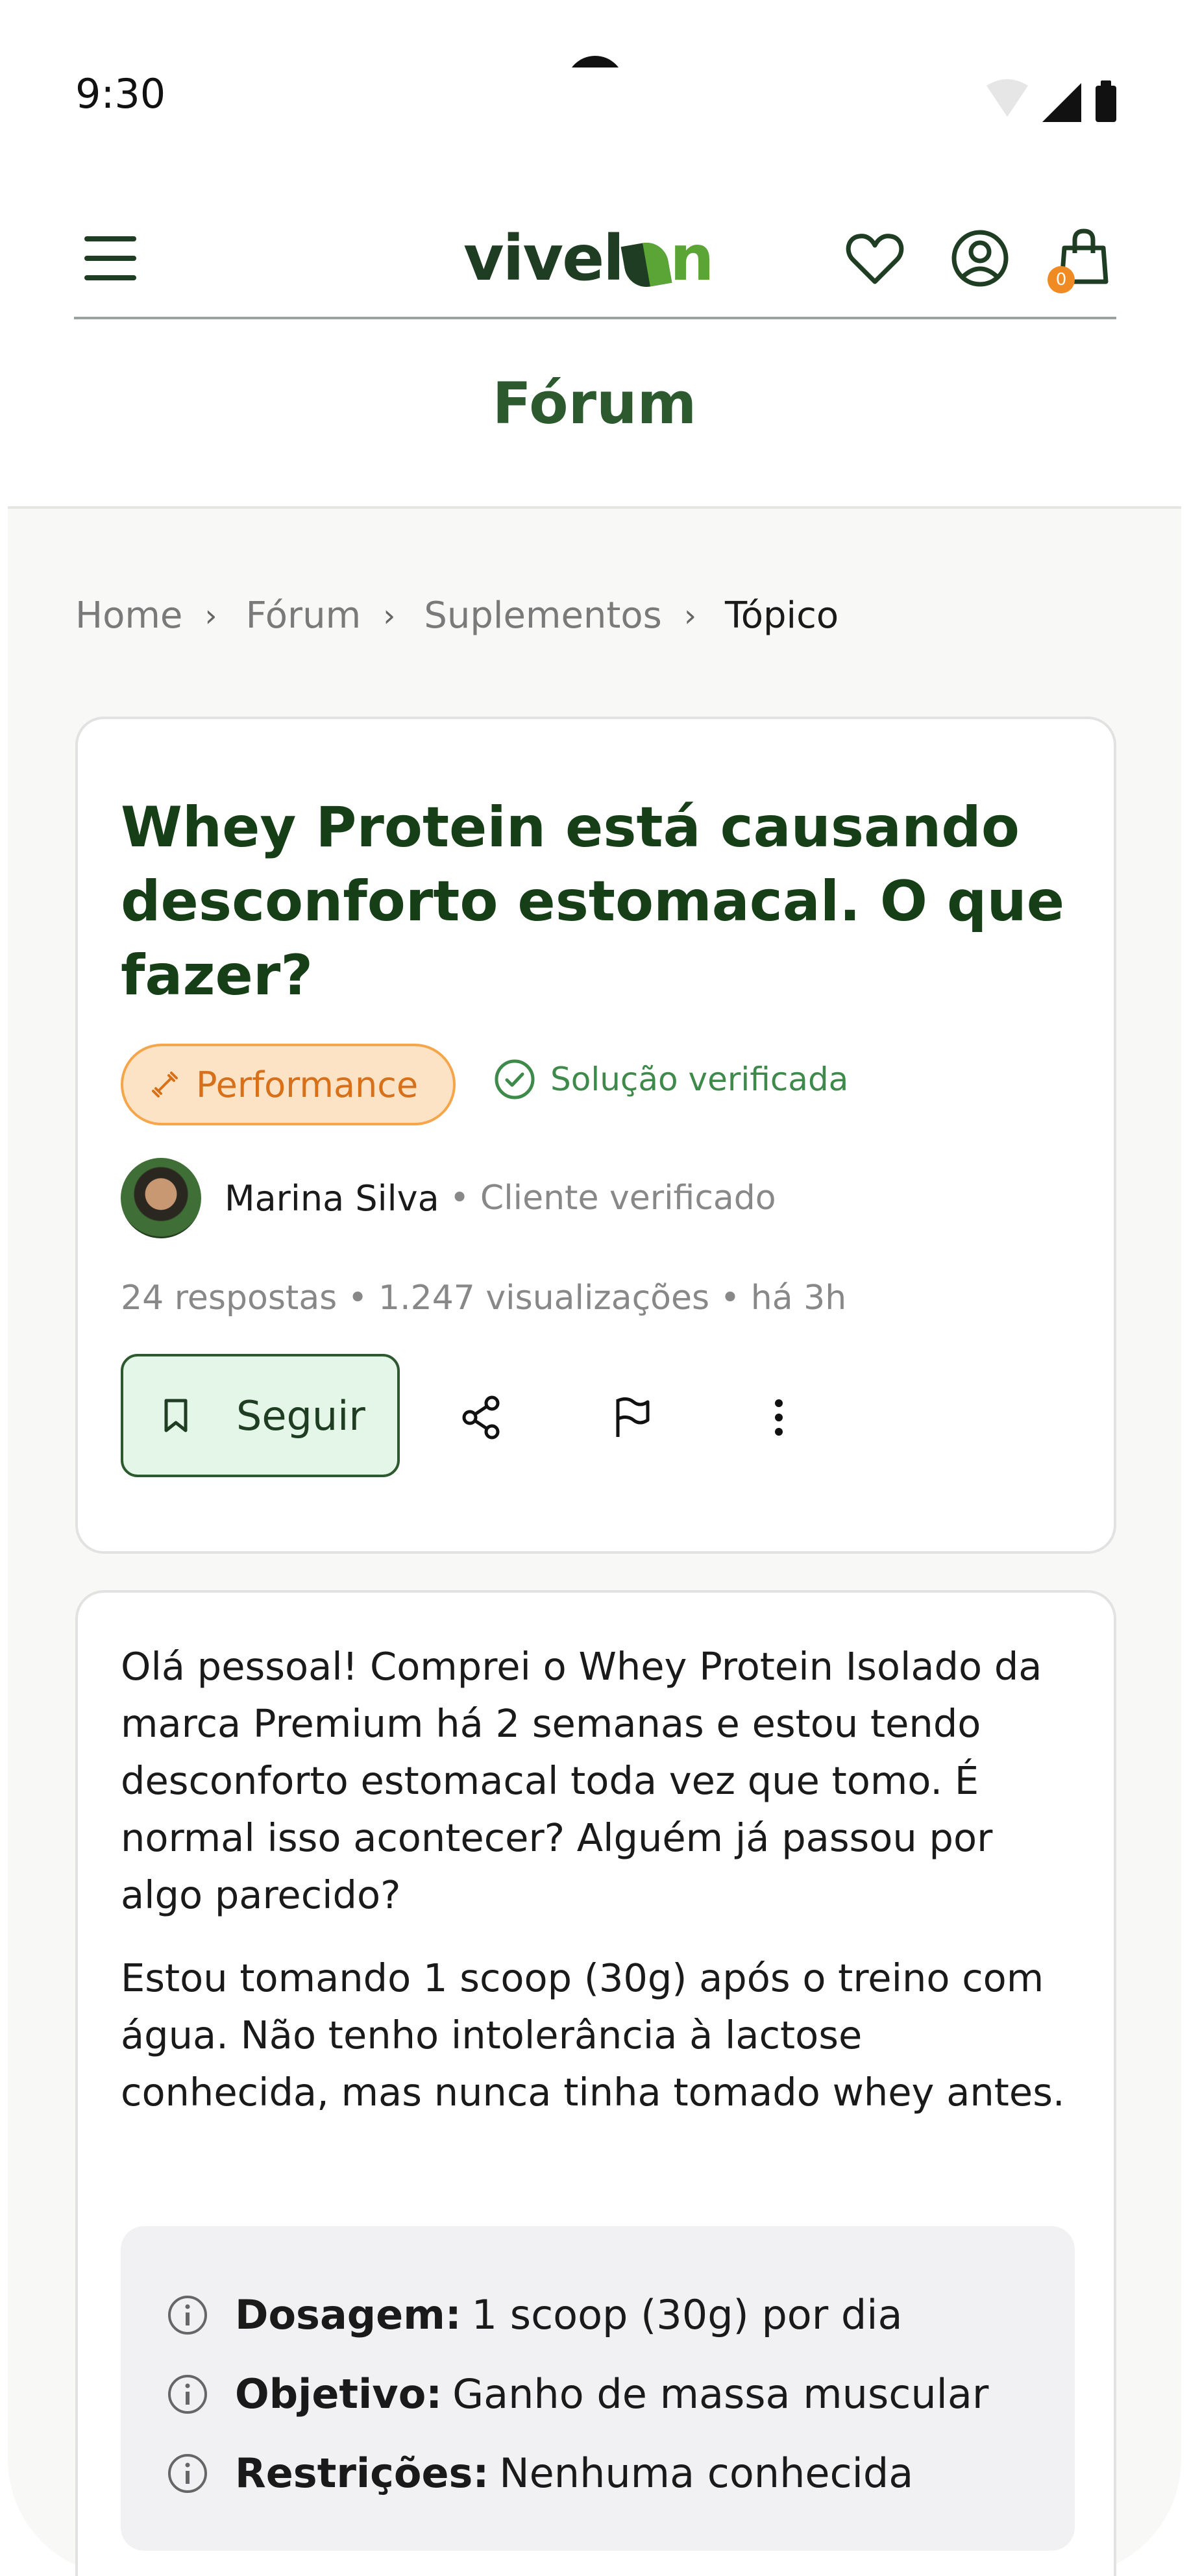 The height and width of the screenshot is (2576, 1189). I want to click on leaf-icon, so click(646, 265).